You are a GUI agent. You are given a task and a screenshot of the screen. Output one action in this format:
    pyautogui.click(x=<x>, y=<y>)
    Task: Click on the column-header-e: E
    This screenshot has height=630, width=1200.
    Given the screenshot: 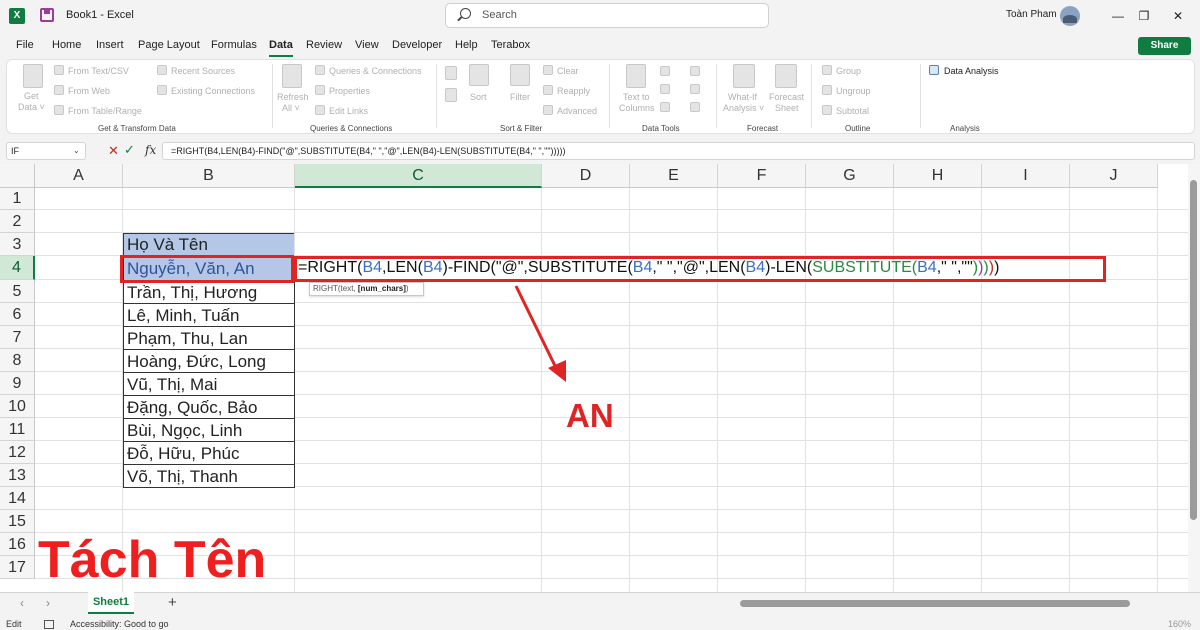 What is the action you would take?
    pyautogui.click(x=674, y=176)
    